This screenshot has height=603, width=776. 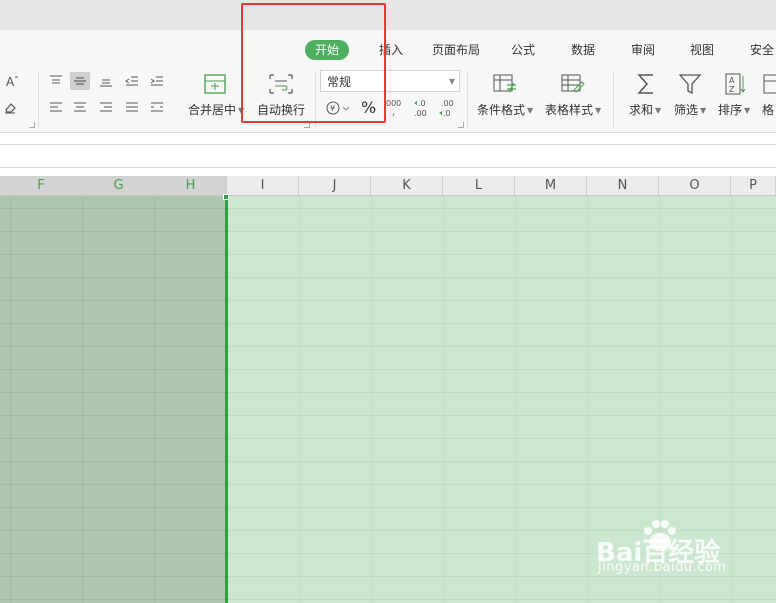 What do you see at coordinates (339, 82) in the screenshot?
I see `number-format-value: 常规` at bounding box center [339, 82].